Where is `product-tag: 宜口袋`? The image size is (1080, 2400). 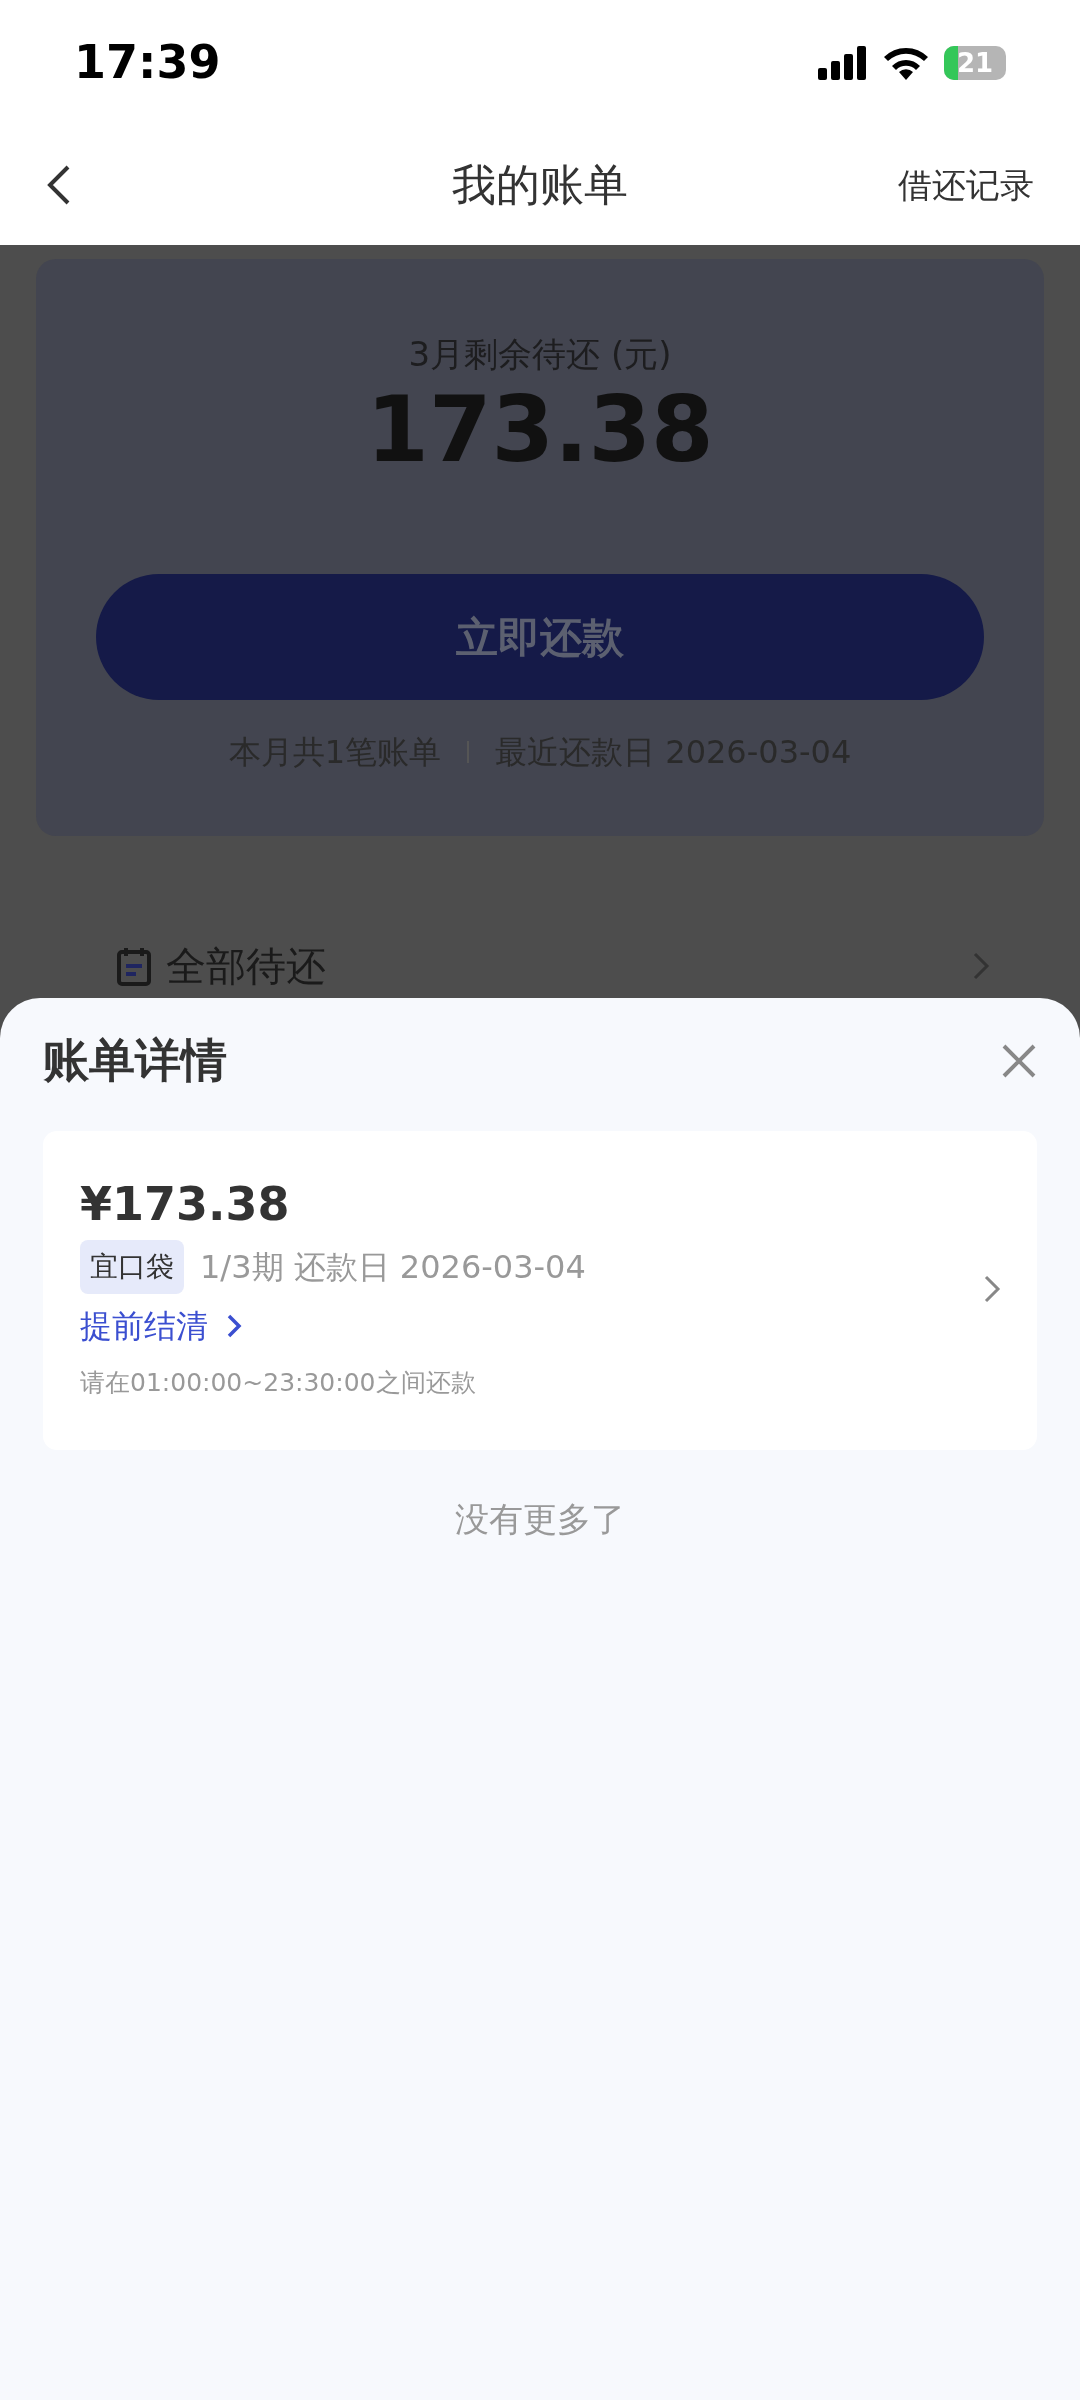
product-tag: 宜口袋 is located at coordinates (132, 1267).